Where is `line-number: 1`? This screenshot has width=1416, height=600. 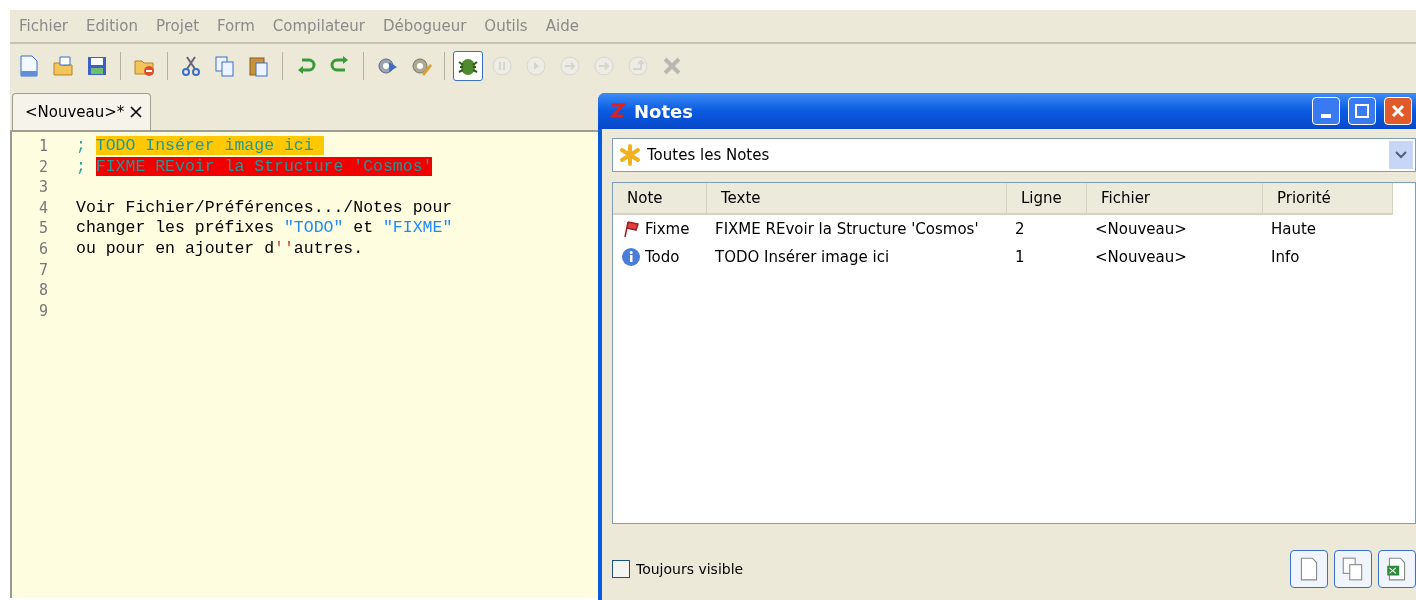 line-number: 1 is located at coordinates (42, 146).